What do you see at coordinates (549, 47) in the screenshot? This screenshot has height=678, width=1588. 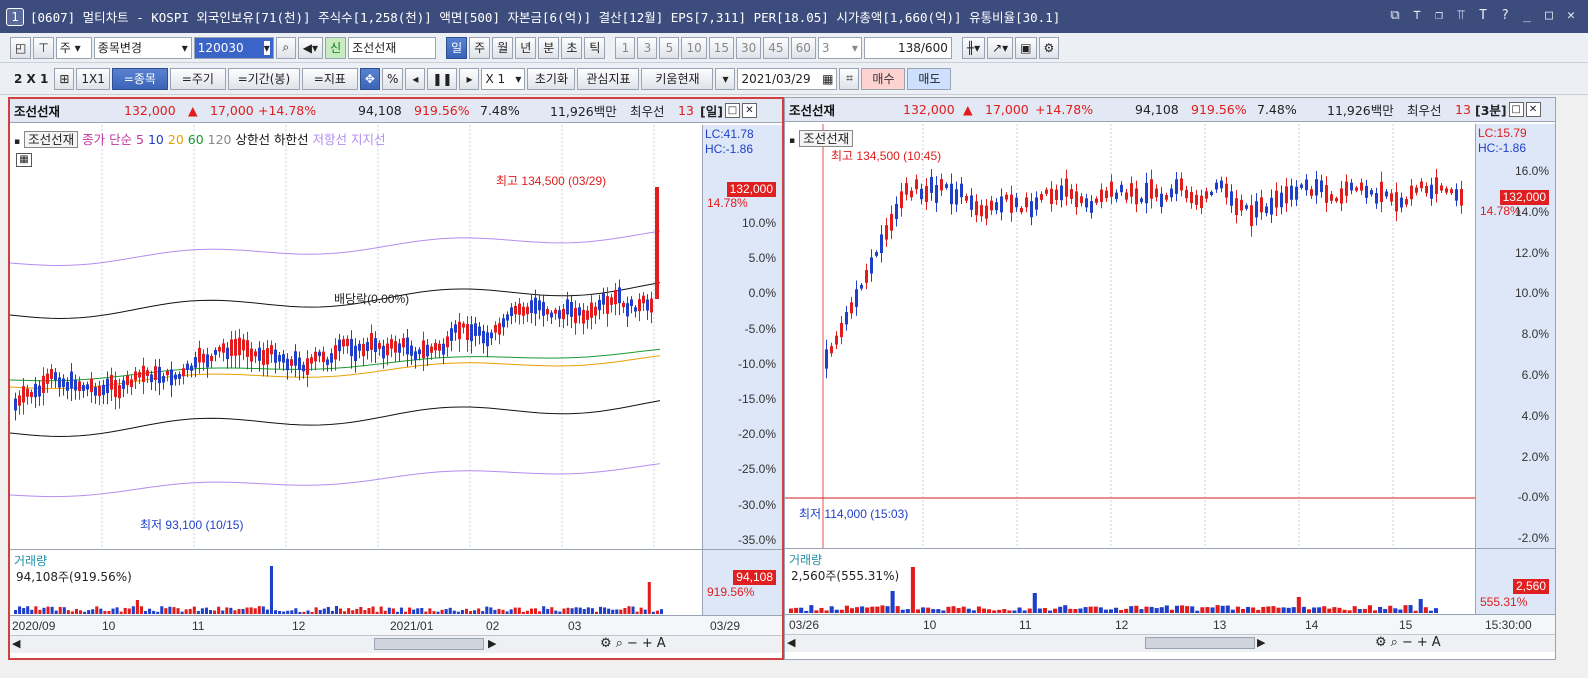 I see `period-minute-tab: 분` at bounding box center [549, 47].